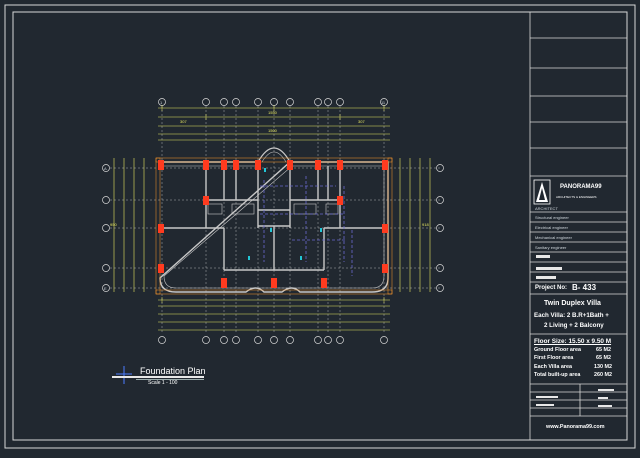 Image resolution: width=640 pixels, height=458 pixels. I want to click on mechanical-engineer-field: Mechanical engineer, so click(553, 237).